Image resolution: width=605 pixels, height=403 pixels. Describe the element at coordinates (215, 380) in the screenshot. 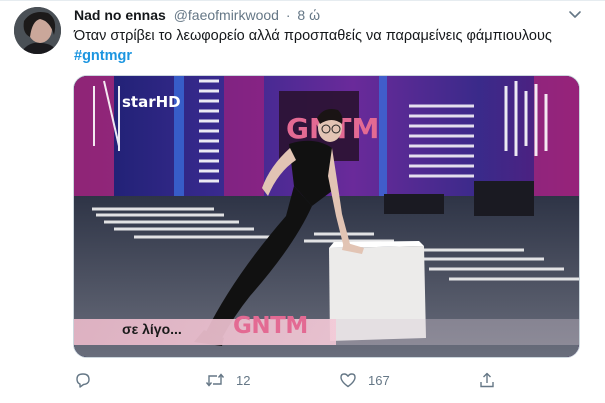

I see `retweet-icon` at that location.